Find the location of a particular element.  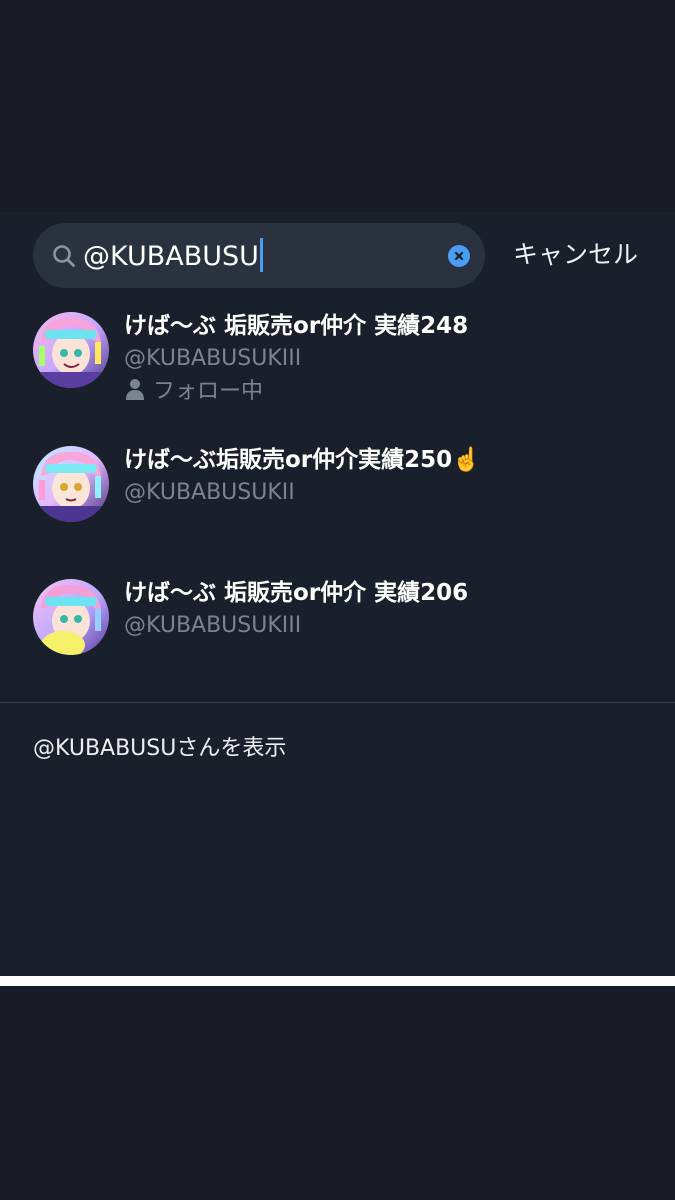

follow-status: フォロー中 is located at coordinates (193, 392).